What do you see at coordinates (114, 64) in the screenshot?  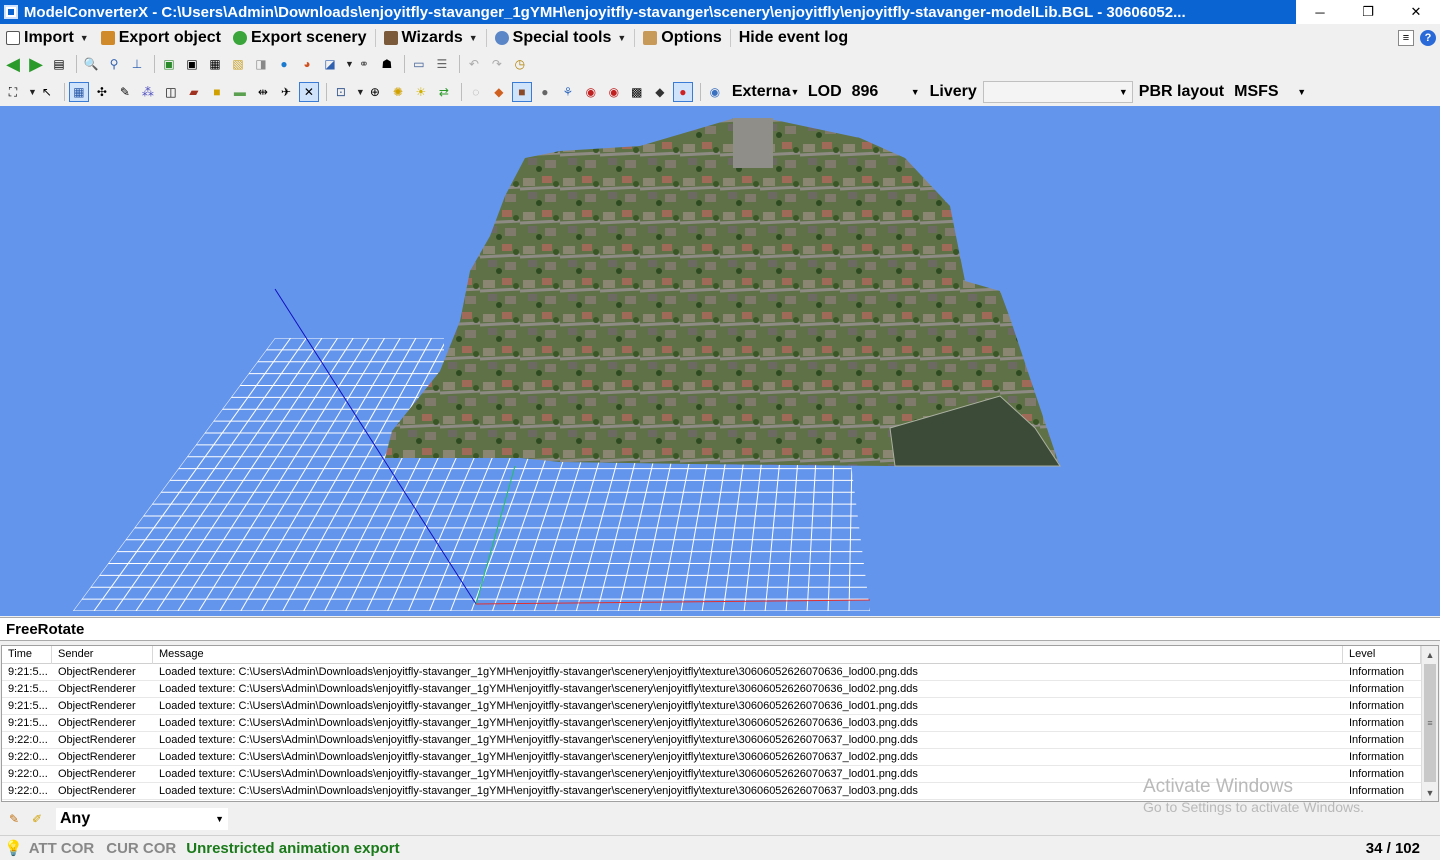 I see `pin-icon: ⚲` at bounding box center [114, 64].